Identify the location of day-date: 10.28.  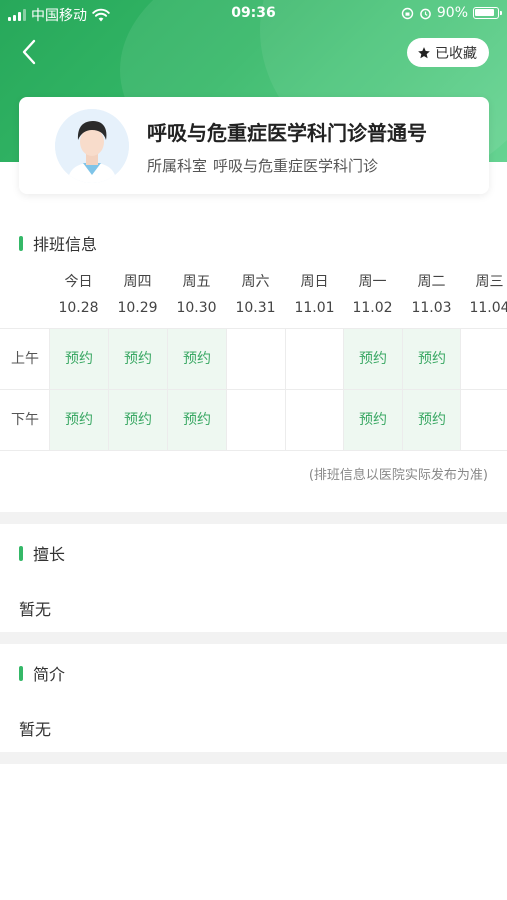
(78, 308).